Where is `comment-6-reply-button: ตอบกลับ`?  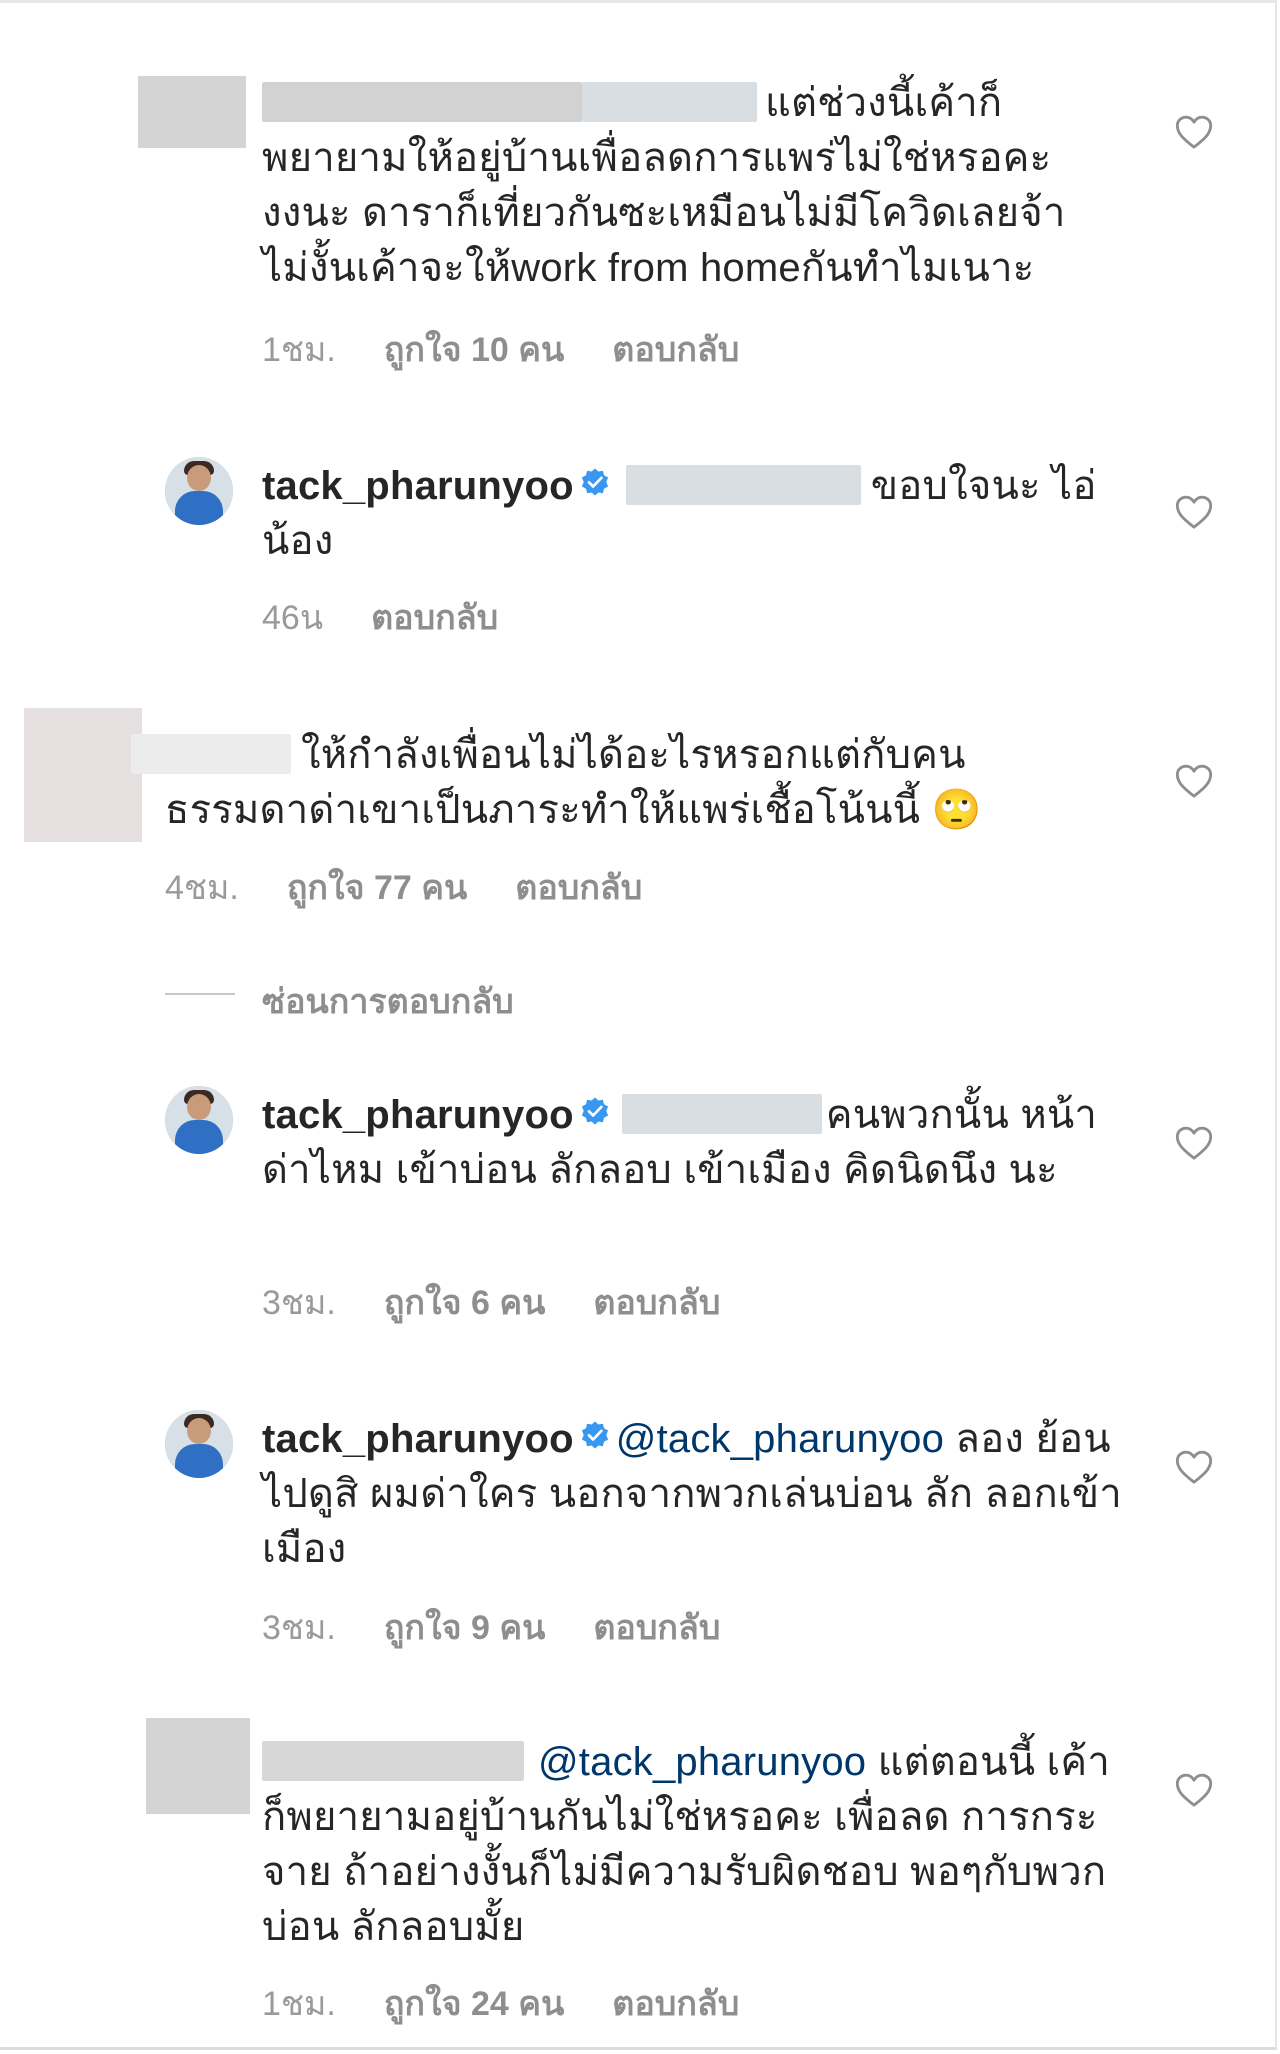
comment-6-reply-button: ตอบกลับ is located at coordinates (675, 2004).